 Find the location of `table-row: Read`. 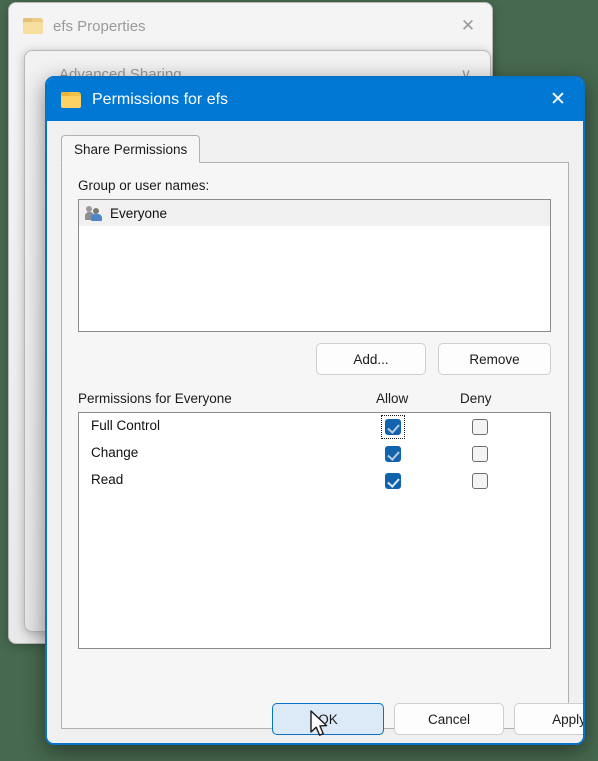

table-row: Read is located at coordinates (314, 480).